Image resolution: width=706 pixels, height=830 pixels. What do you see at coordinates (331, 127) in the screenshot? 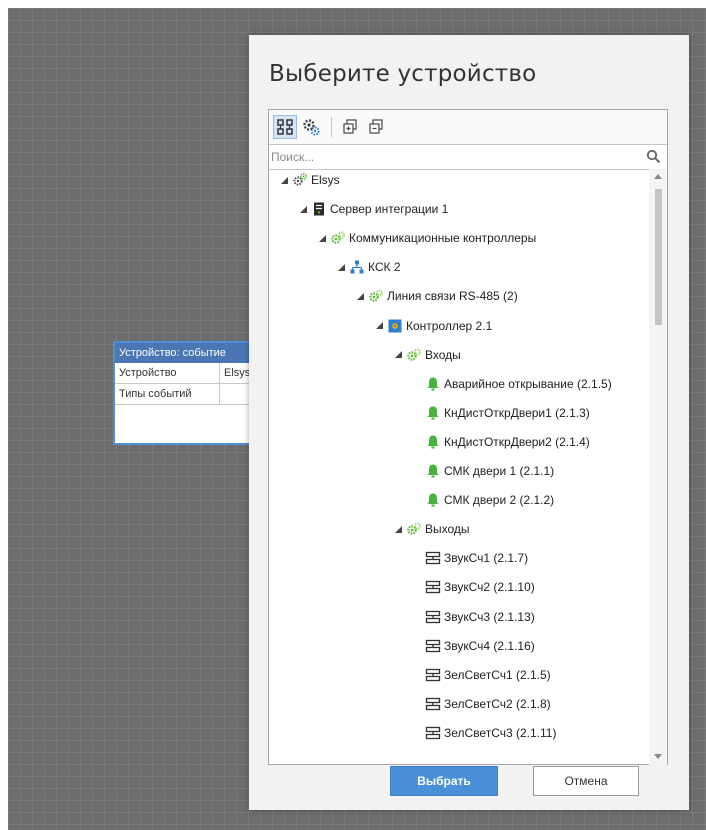
I see `toolbar-separator` at bounding box center [331, 127].